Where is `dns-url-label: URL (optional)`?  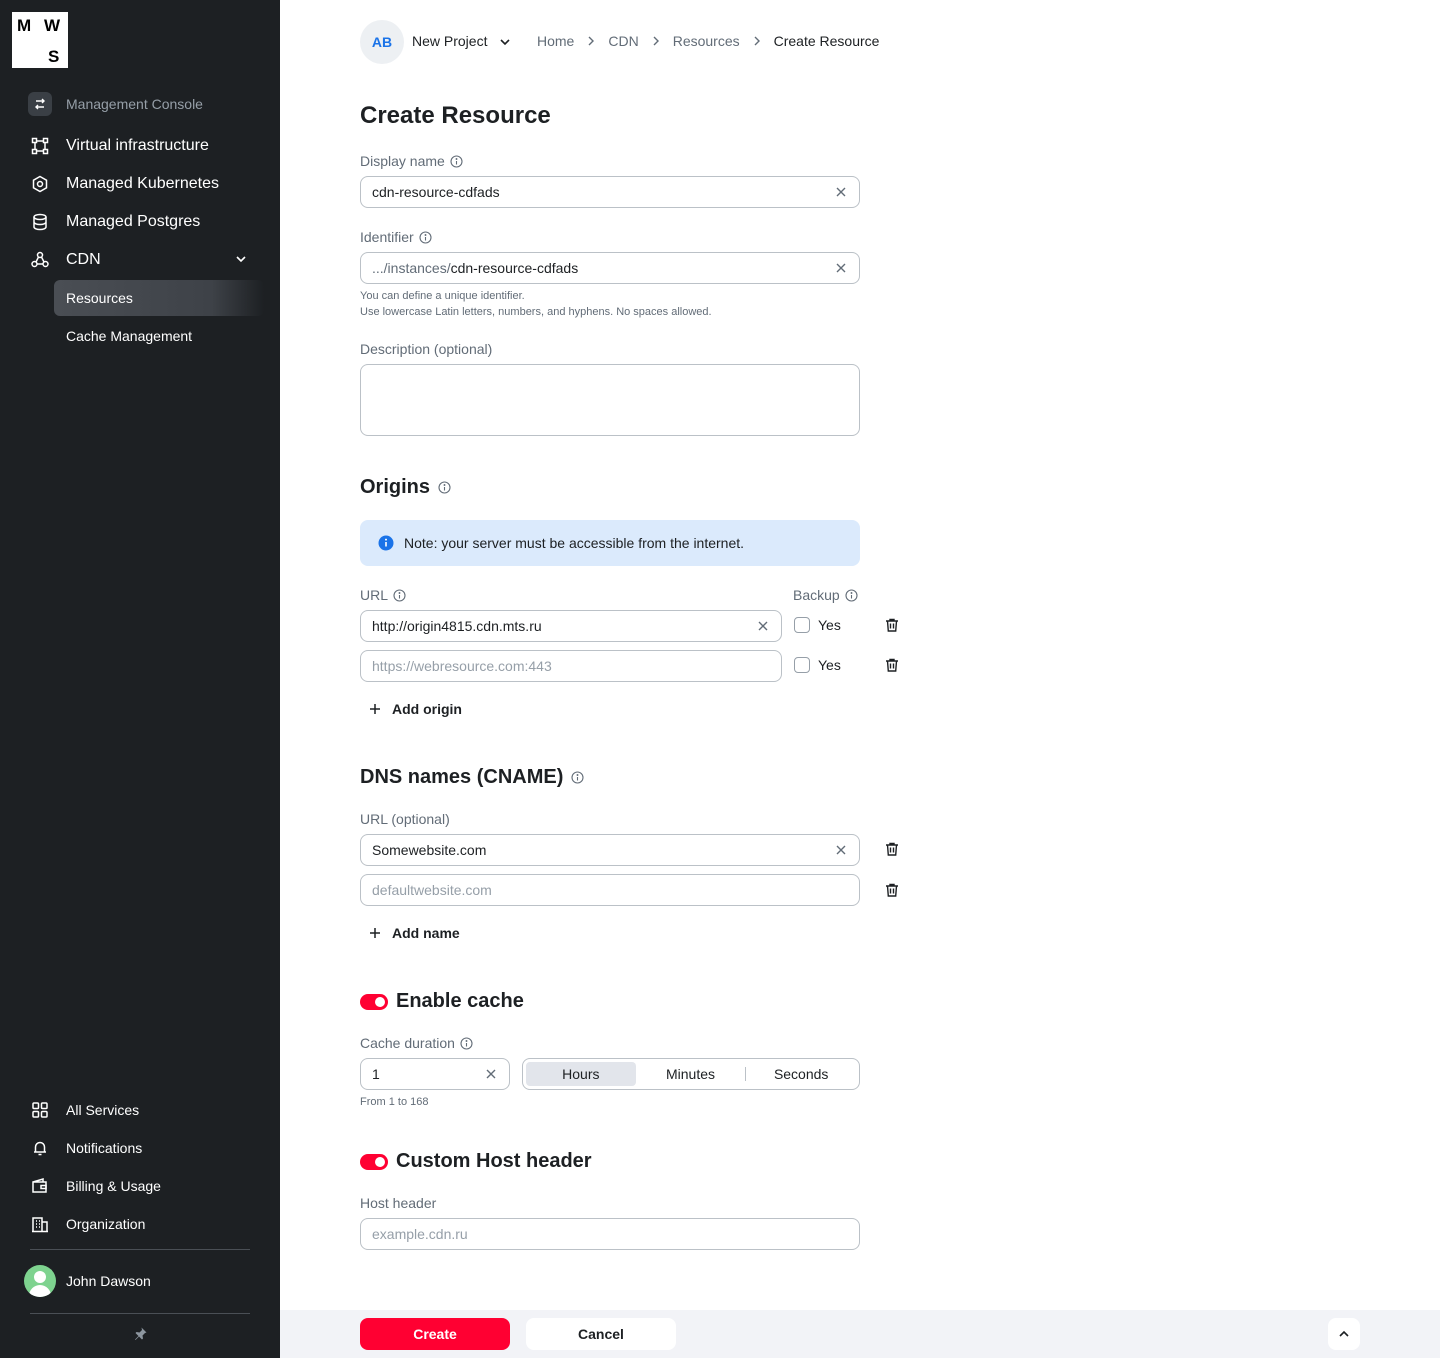
dns-url-label: URL (optional) is located at coordinates (405, 819).